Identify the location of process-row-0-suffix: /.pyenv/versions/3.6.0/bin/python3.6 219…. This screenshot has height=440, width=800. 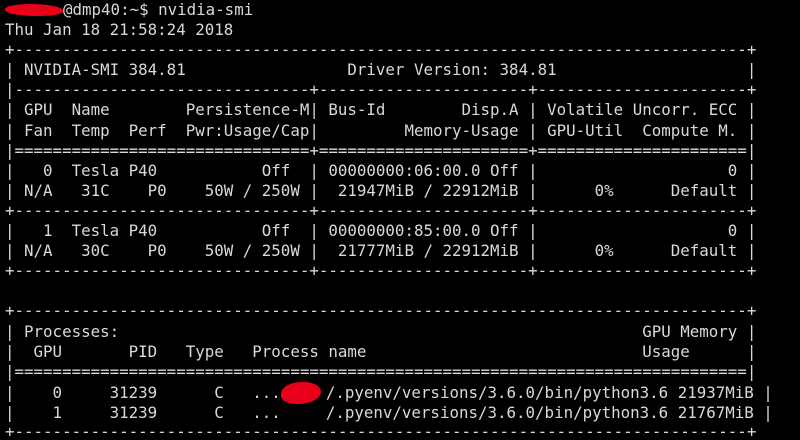
(549, 392).